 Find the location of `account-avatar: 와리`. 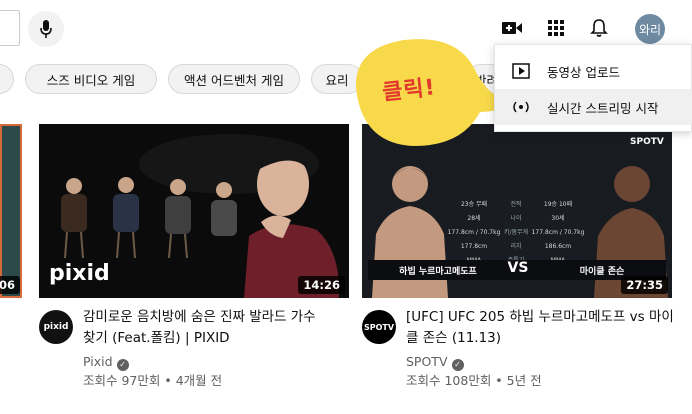

account-avatar: 와리 is located at coordinates (650, 29).